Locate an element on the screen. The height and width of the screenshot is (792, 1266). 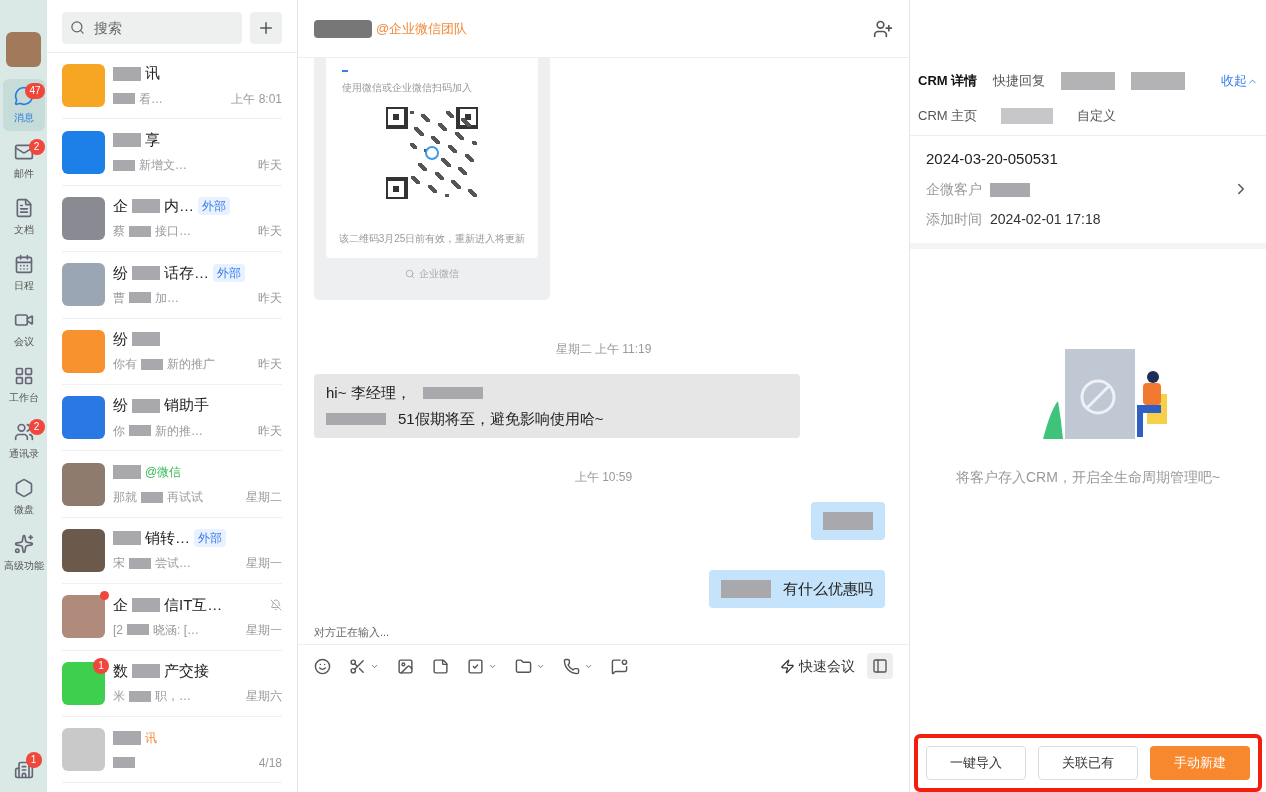
chat-list-item: 企 内… 外部 蔡 接口… 昨天 is located at coordinates (172, 219).